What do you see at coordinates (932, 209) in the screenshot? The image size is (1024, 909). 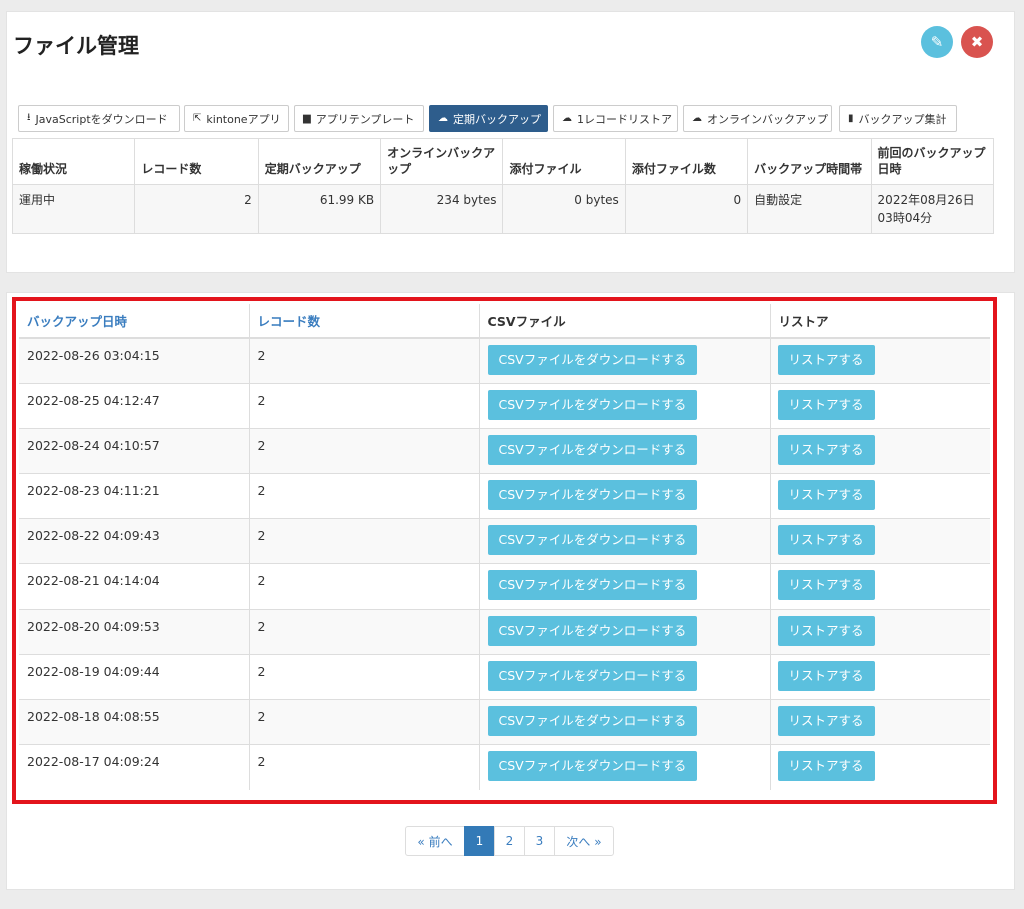 I see `status-cell: 2022年08月26日 03時04分` at bounding box center [932, 209].